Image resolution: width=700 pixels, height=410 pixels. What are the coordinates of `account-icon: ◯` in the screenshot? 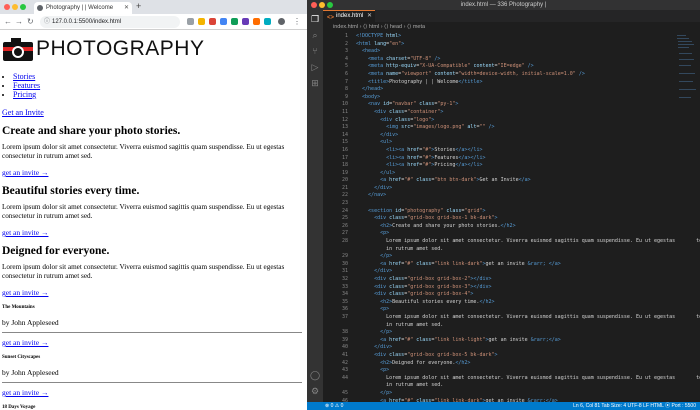 It's located at (315, 375).